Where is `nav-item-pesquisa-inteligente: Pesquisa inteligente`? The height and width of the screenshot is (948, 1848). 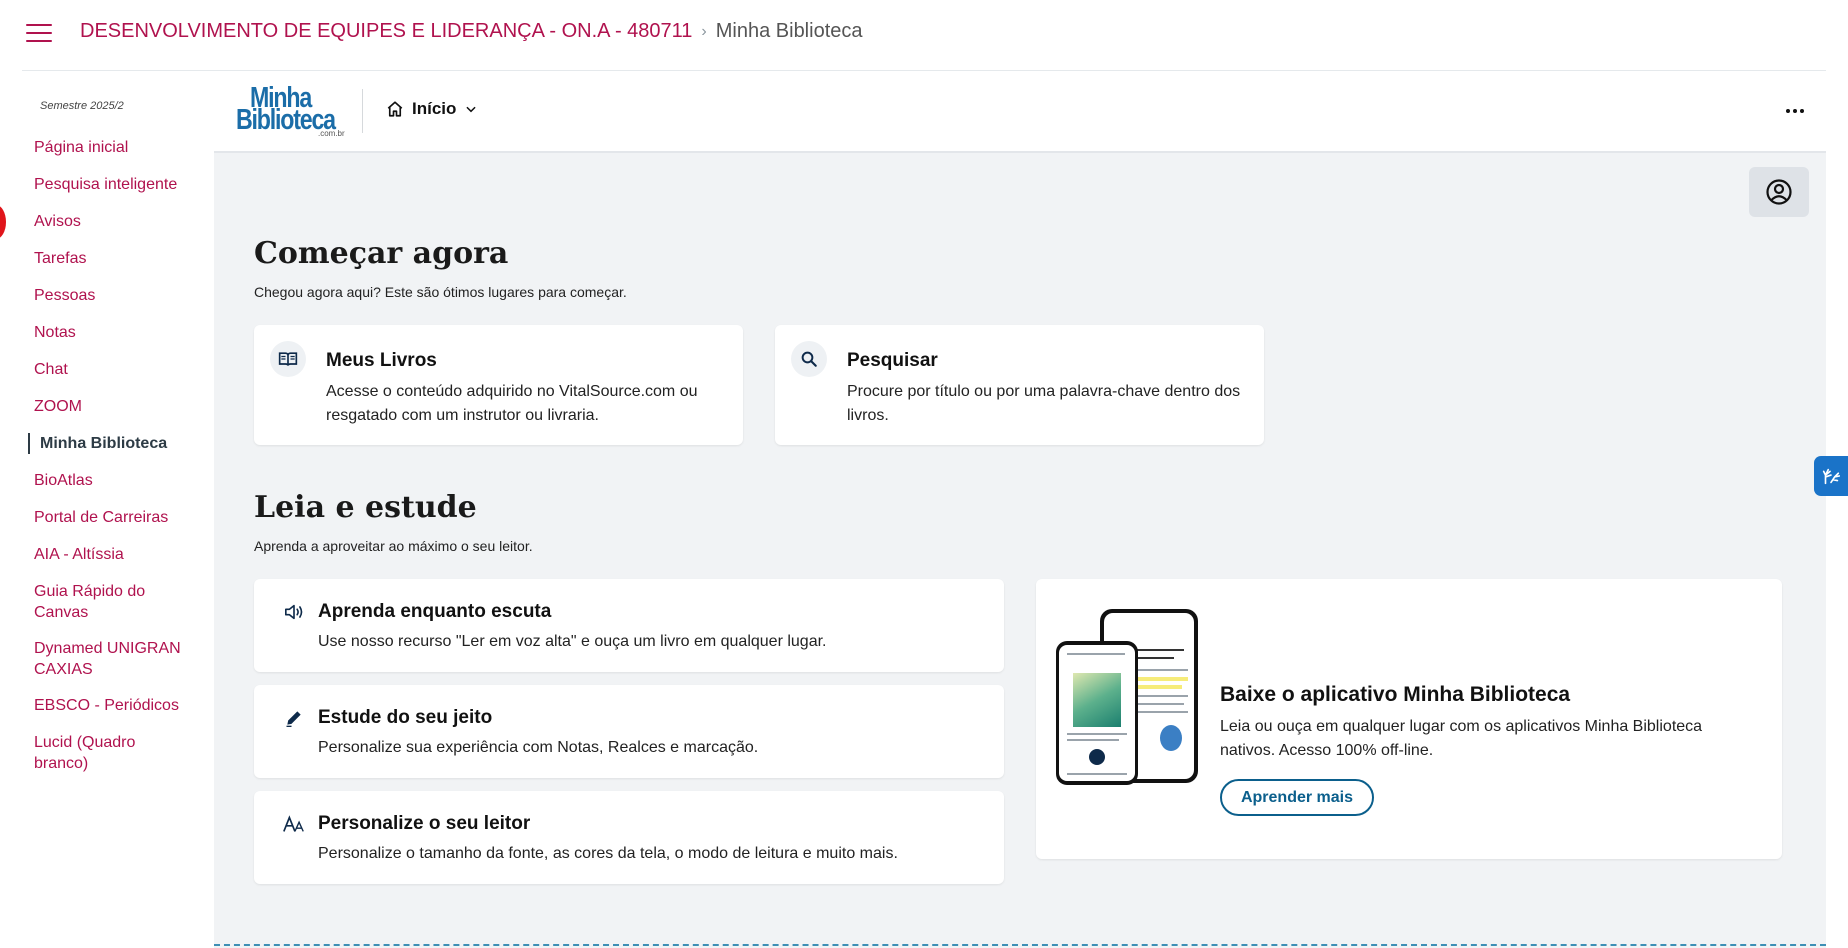 nav-item-pesquisa-inteligente: Pesquisa inteligente is located at coordinates (117, 184).